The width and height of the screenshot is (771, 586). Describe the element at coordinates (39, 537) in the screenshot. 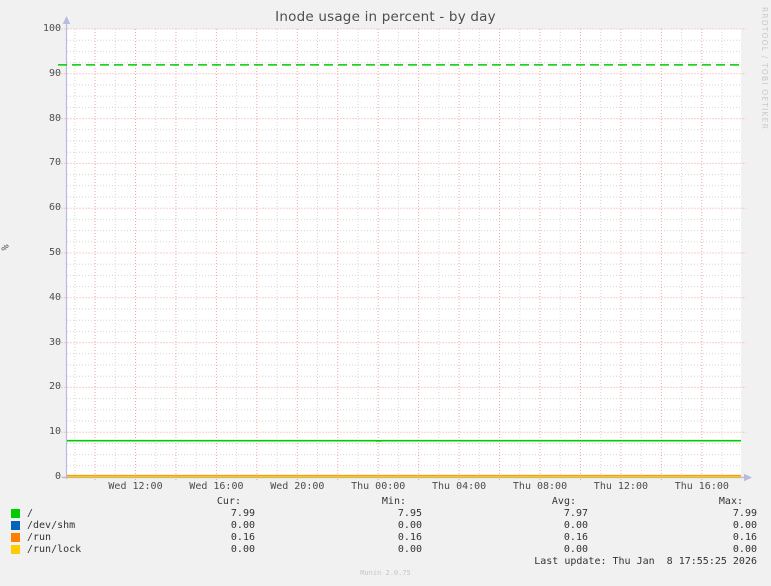

I see `legend-label: /run` at that location.